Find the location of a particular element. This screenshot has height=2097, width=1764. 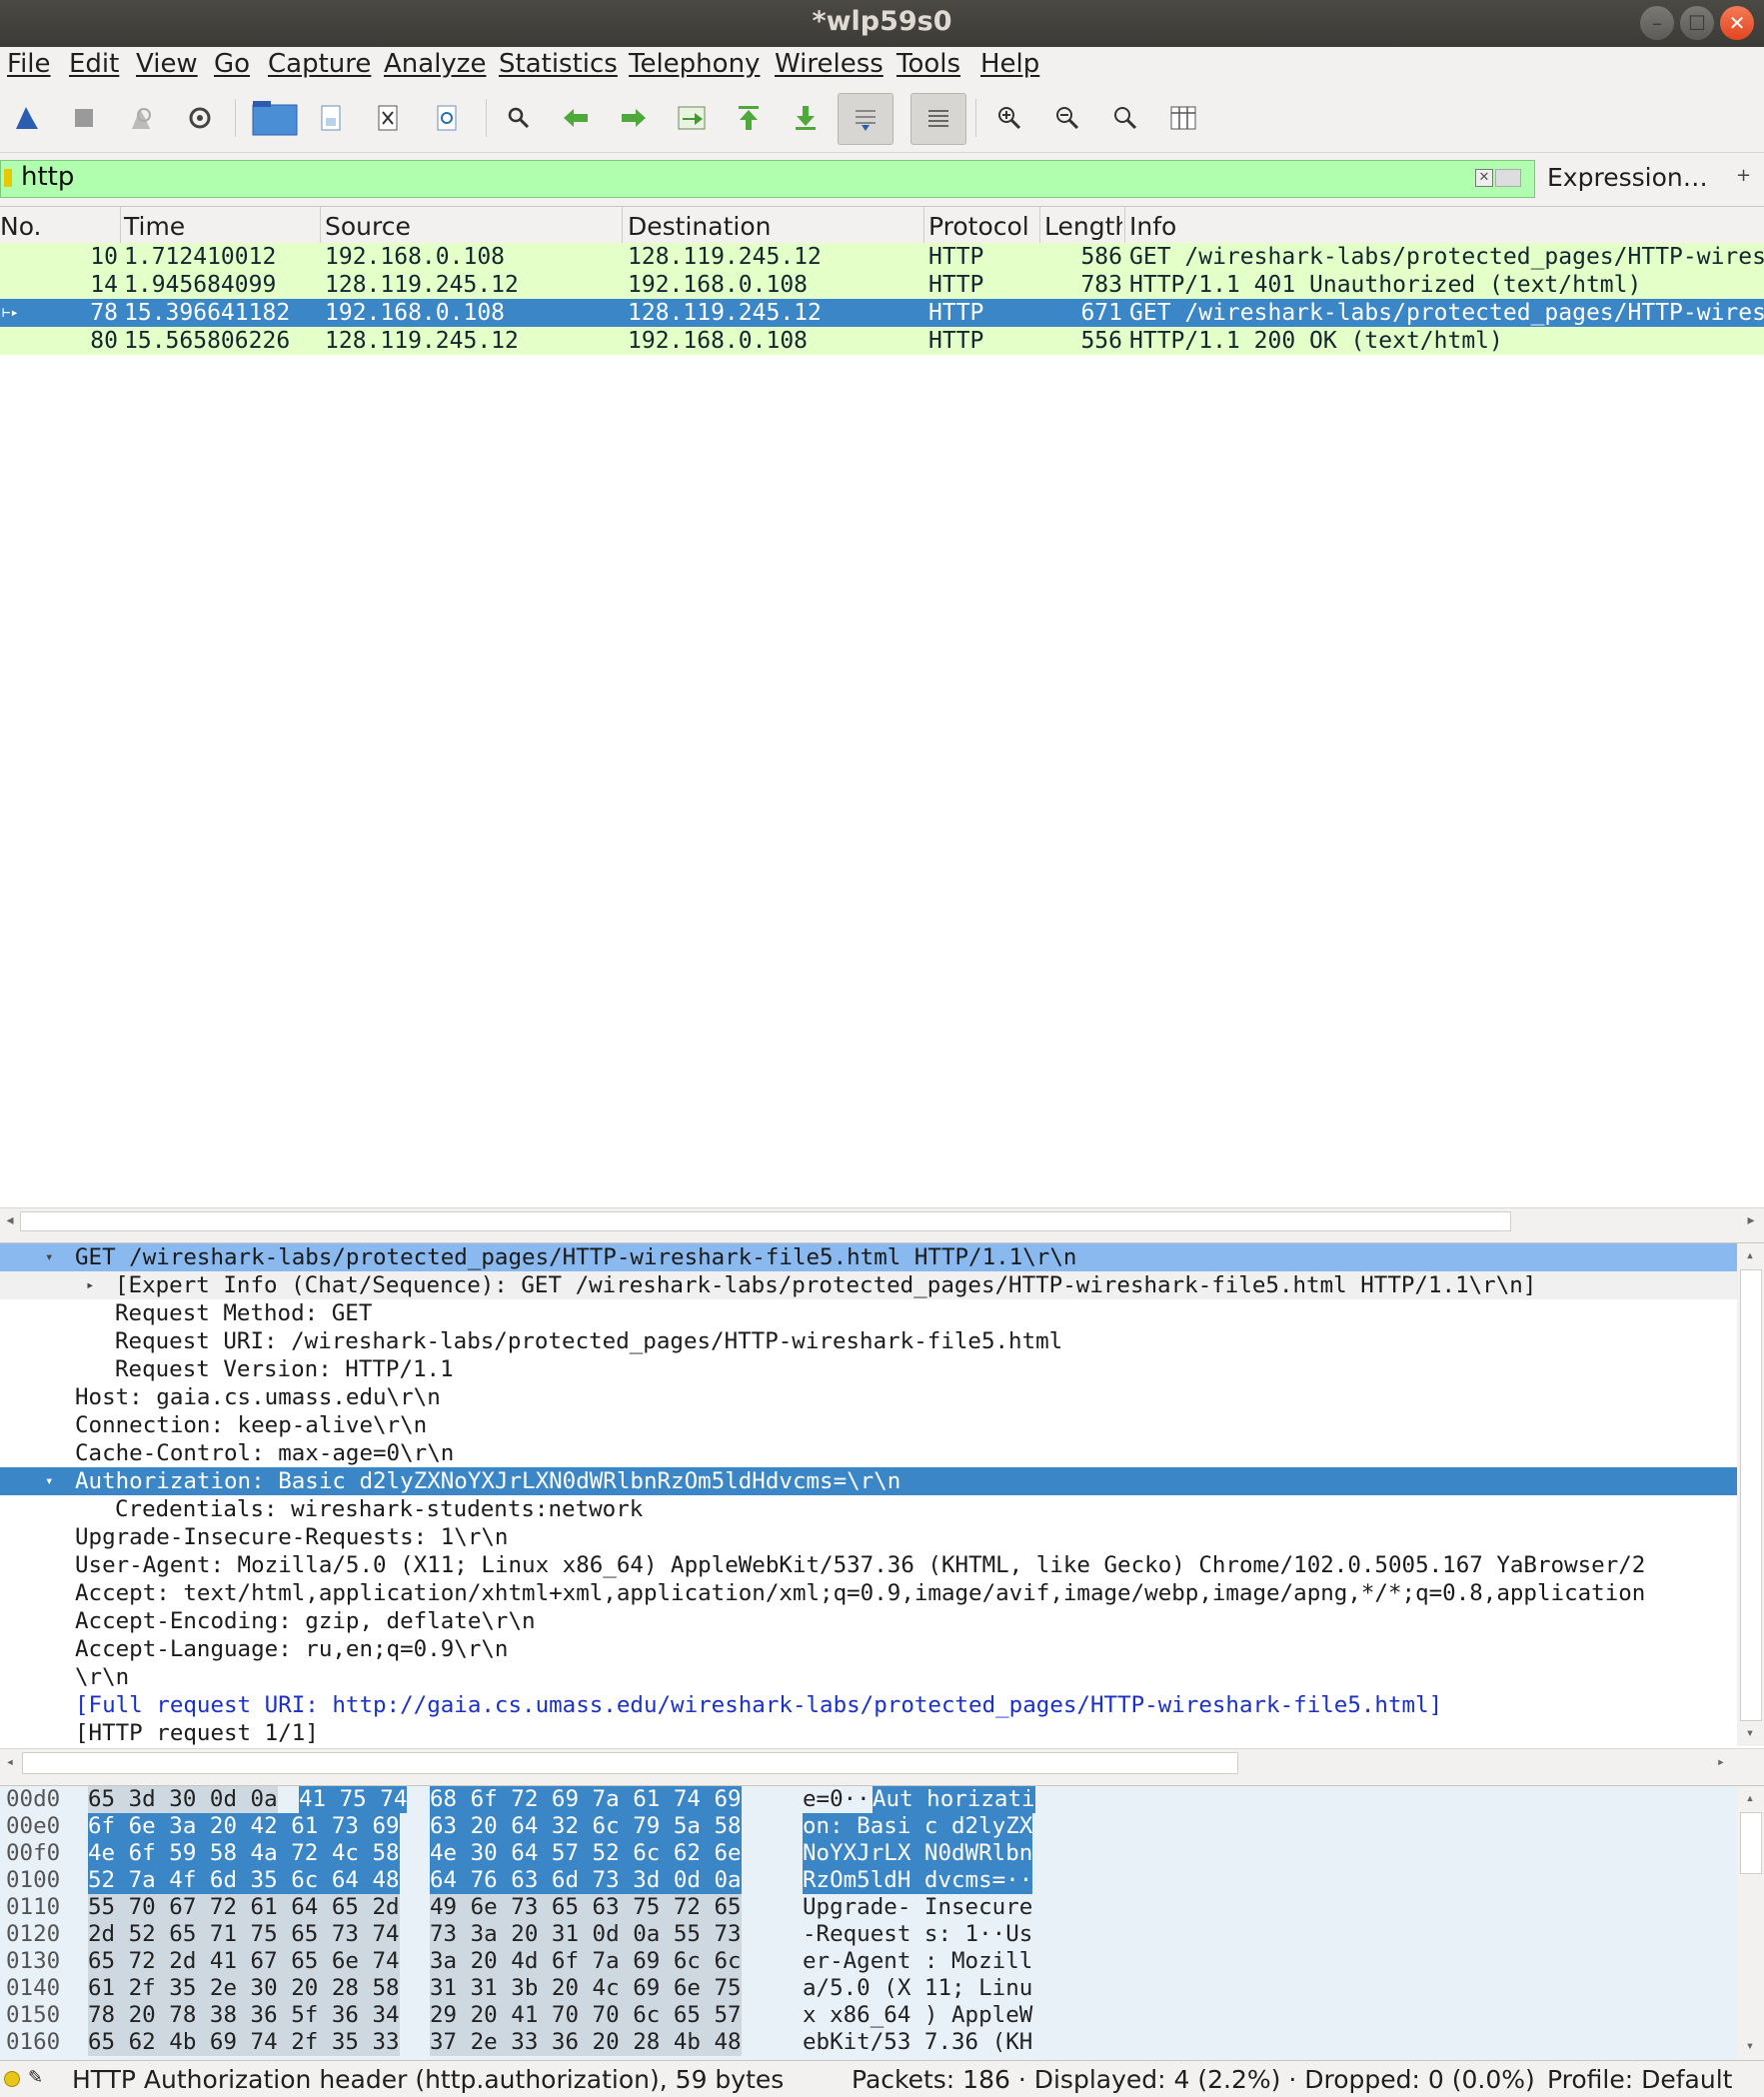

detail-request-method: Request Method: GET is located at coordinates (869, 1313).